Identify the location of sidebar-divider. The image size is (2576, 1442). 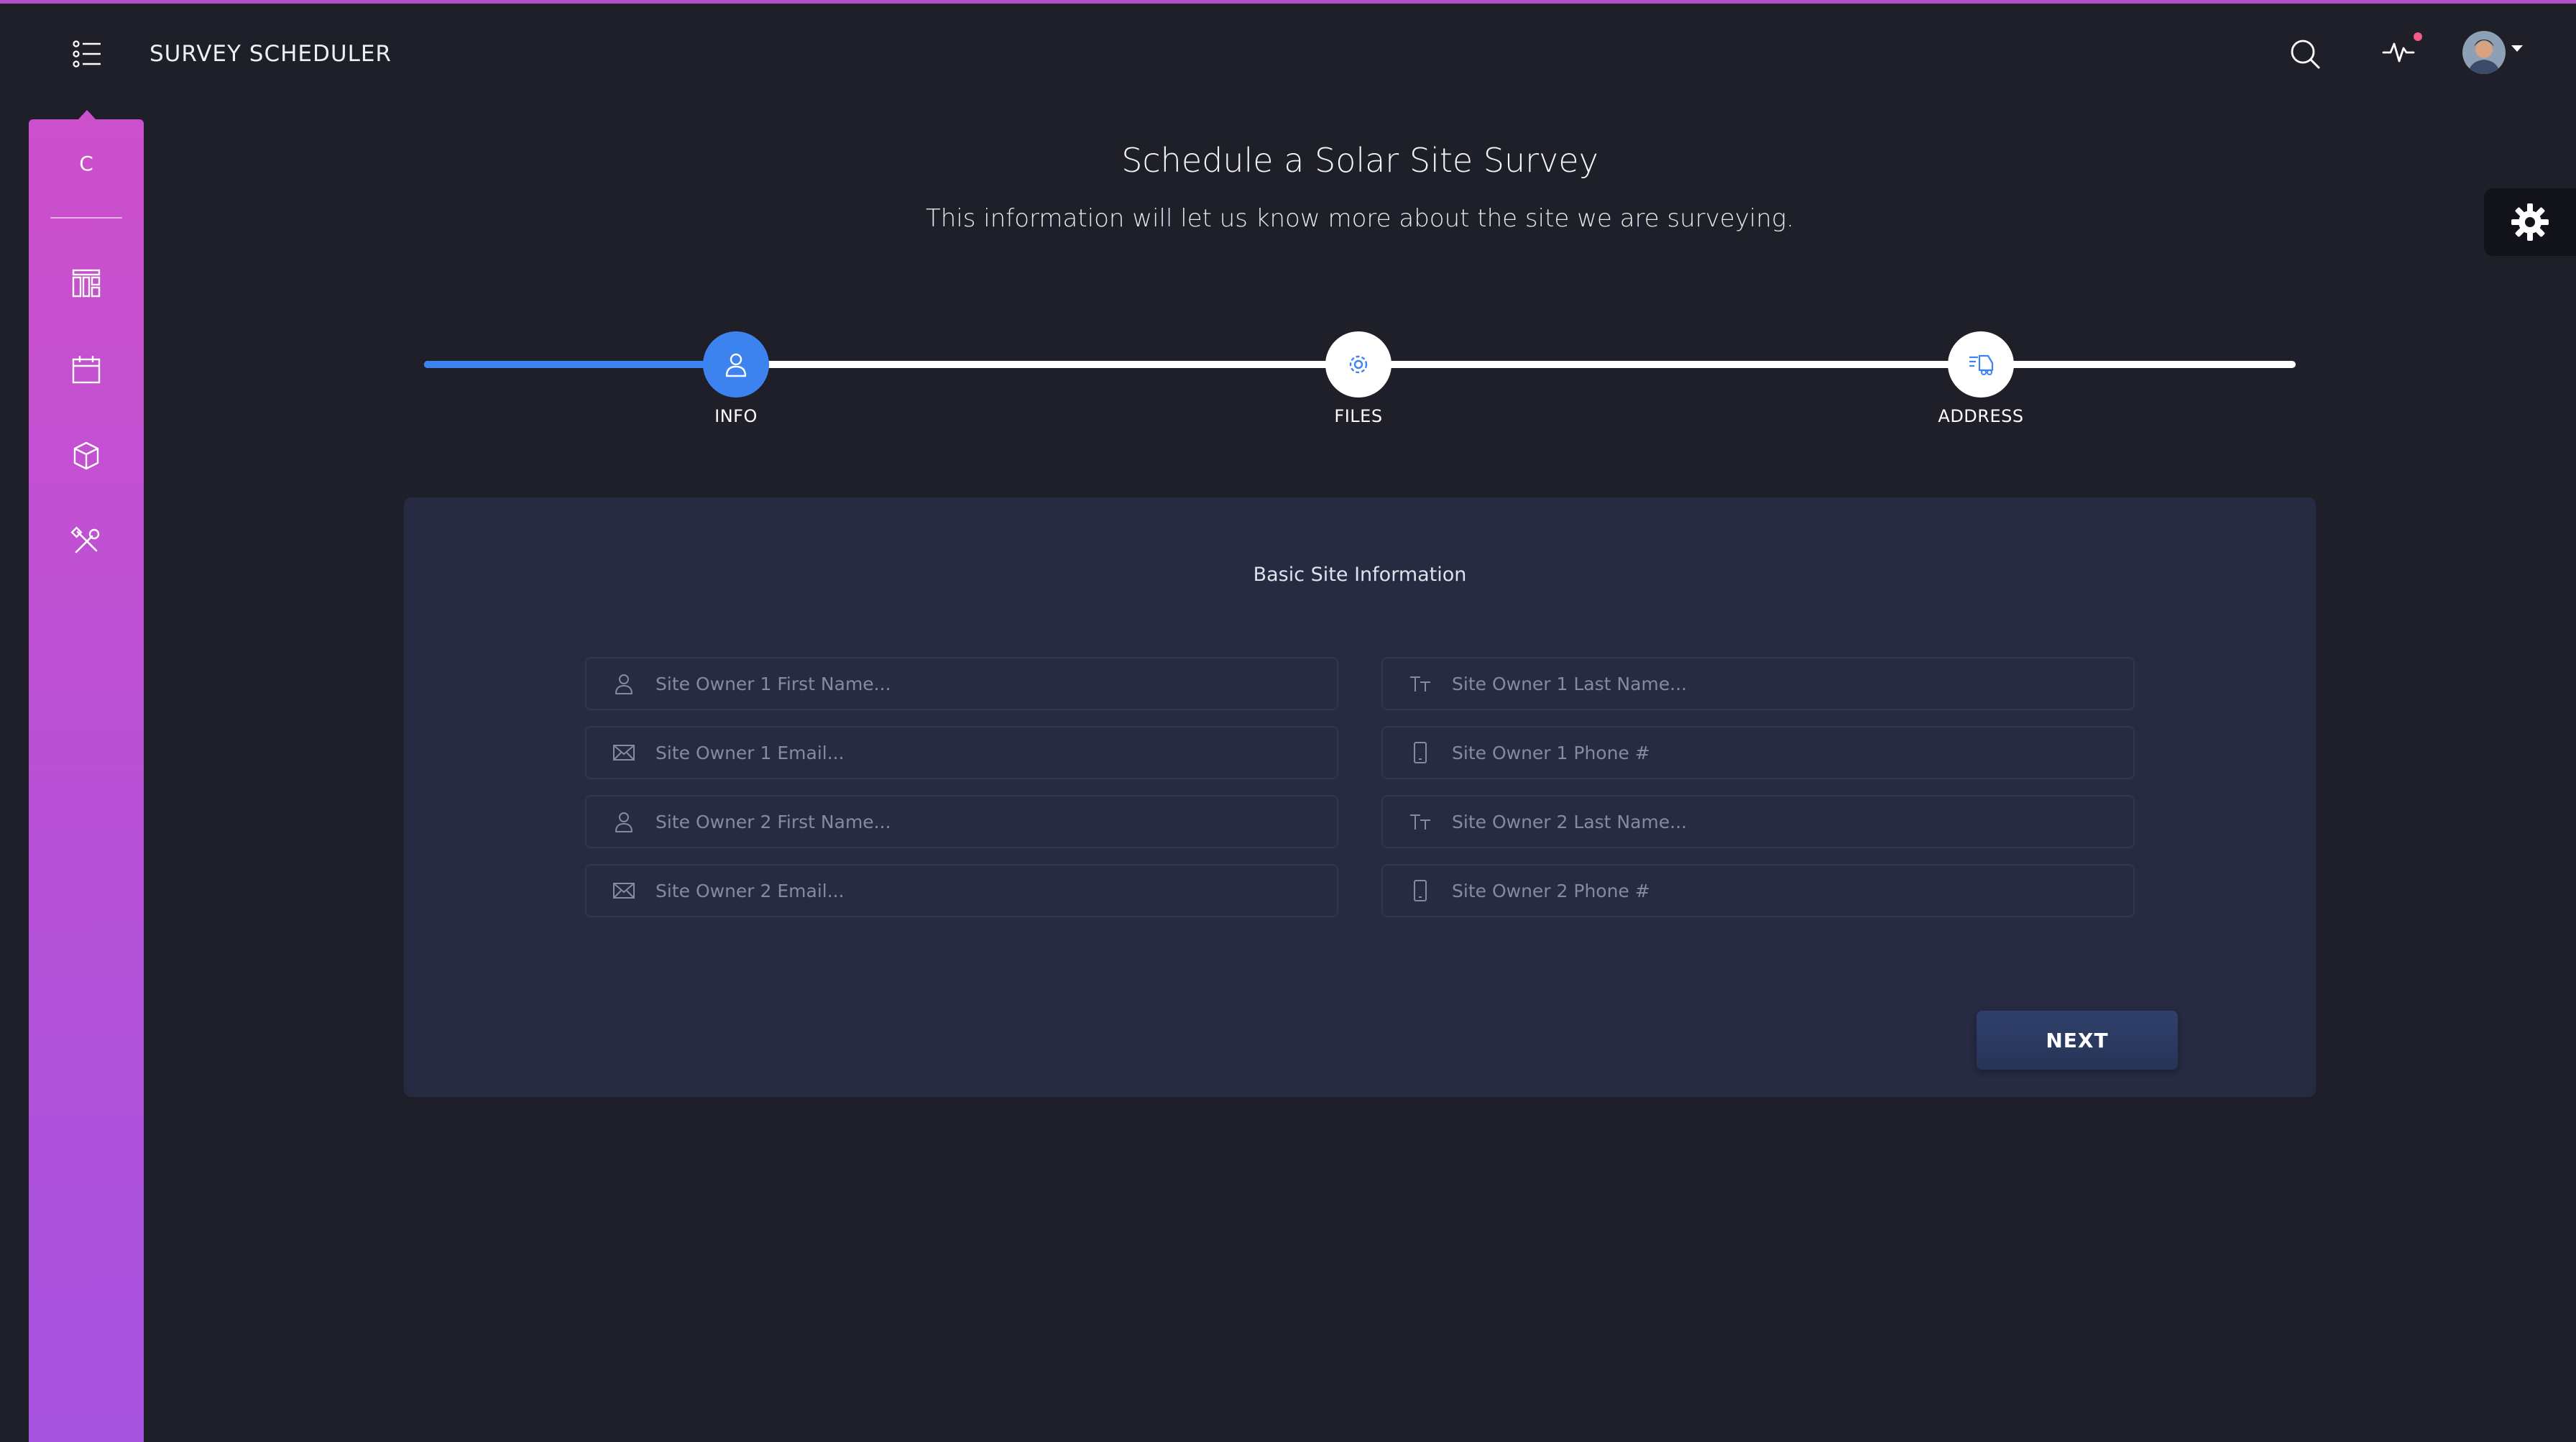
(86, 218).